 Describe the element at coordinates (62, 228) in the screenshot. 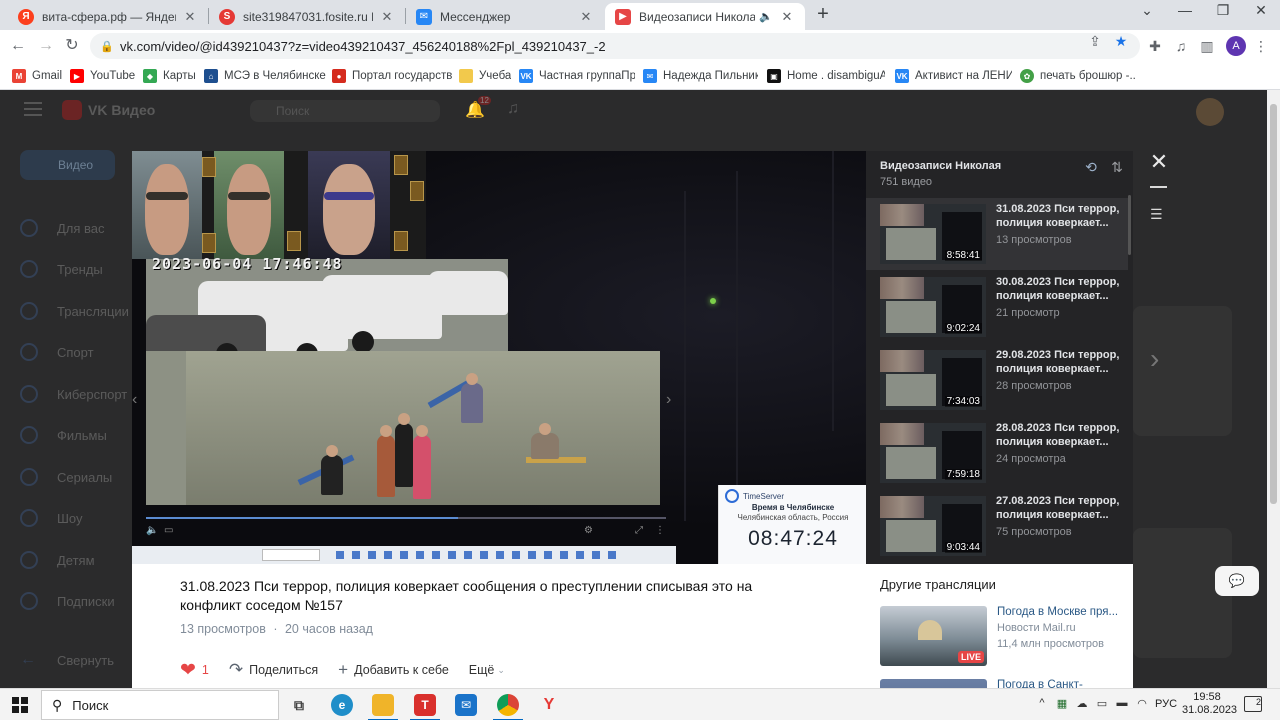

I see `sidebar-item-for-you: Для вас` at that location.